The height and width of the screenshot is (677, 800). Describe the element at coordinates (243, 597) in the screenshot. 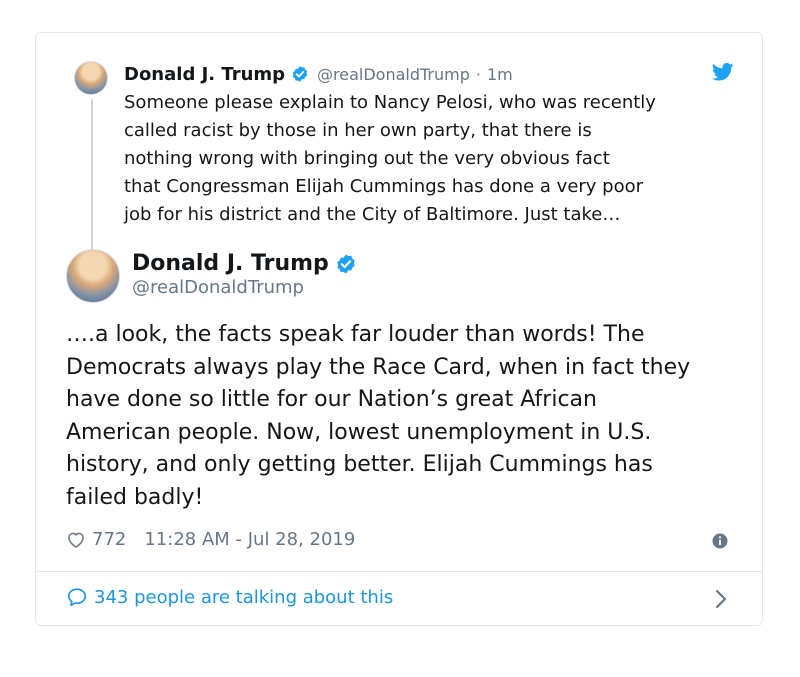

I see `talking-about-label: 343 people are talking about this` at that location.